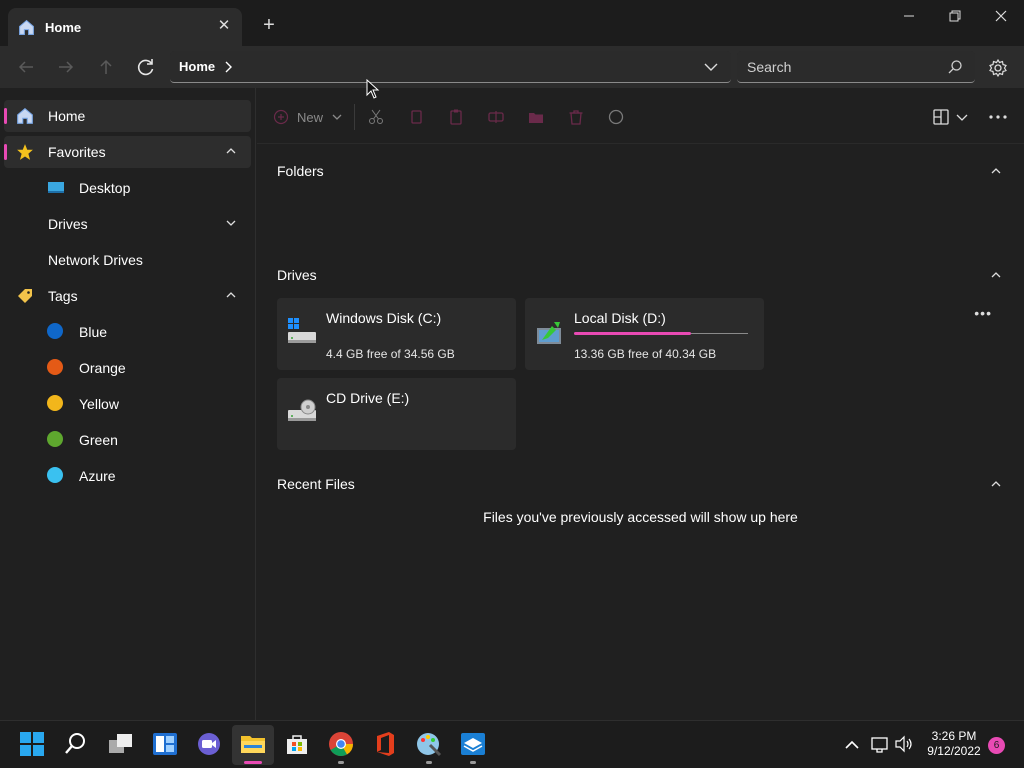 Image resolution: width=1024 pixels, height=768 pixels. What do you see at coordinates (300, 171) in the screenshot?
I see `section-header-folders: Folders` at bounding box center [300, 171].